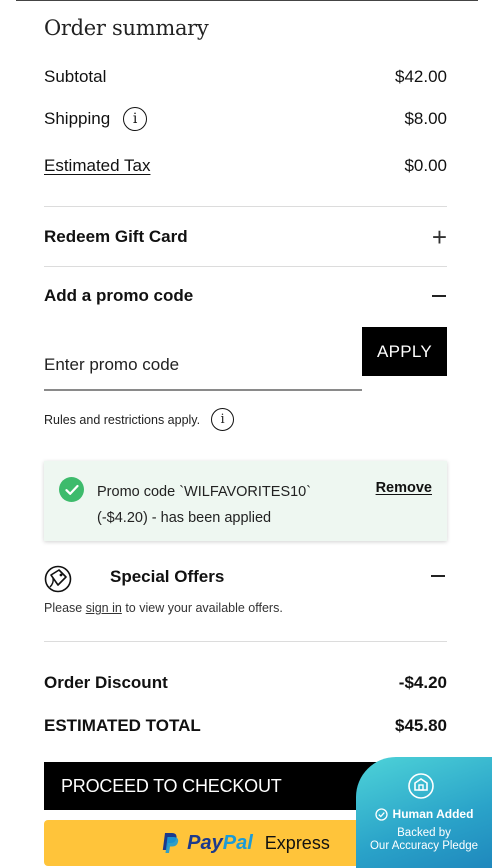  I want to click on paypal-pal-text: Pal, so click(237, 842).